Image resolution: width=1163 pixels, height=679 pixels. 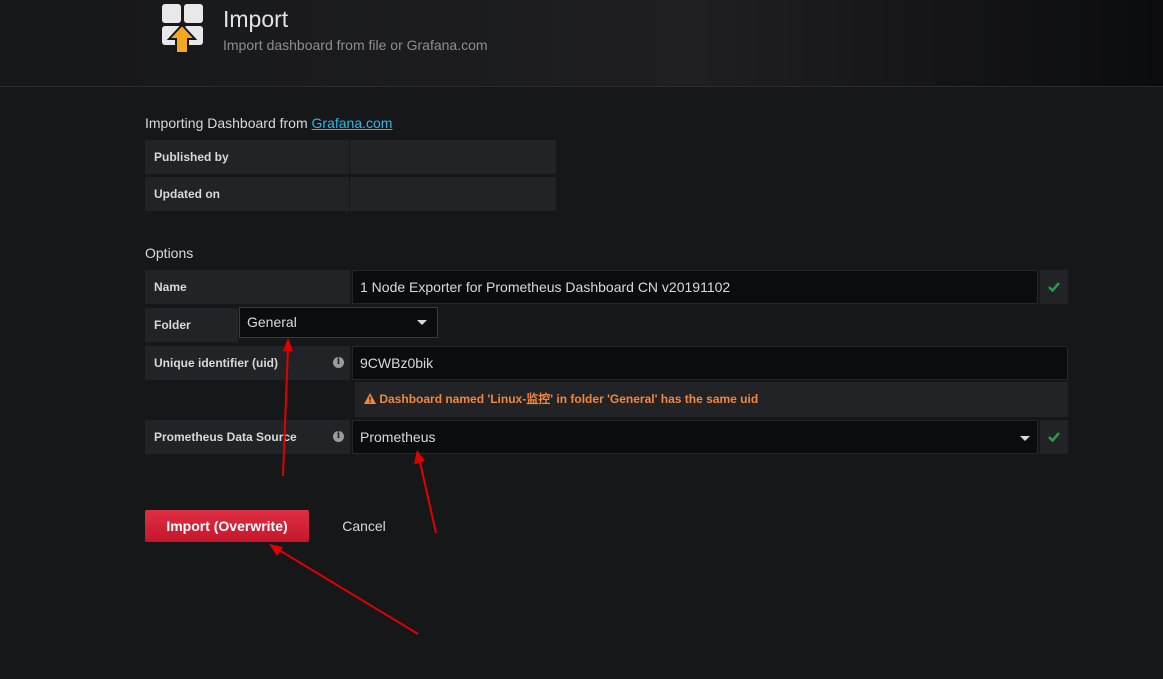 I want to click on name-label: Name, so click(x=247, y=287).